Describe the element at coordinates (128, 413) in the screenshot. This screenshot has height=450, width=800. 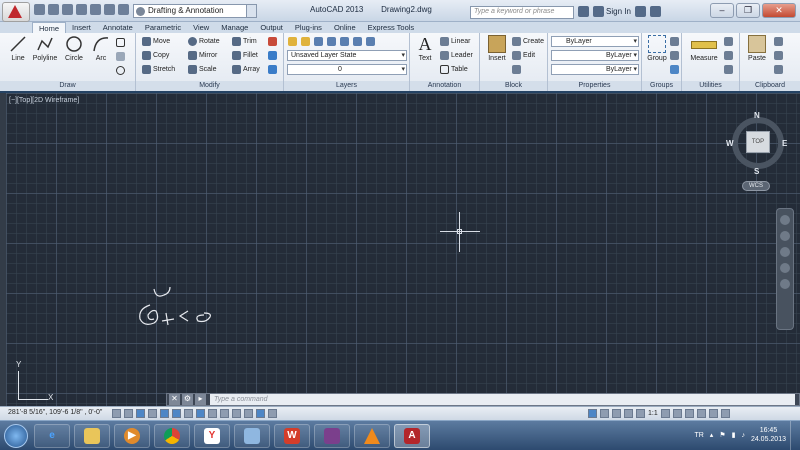
I see `snap-toggle` at that location.